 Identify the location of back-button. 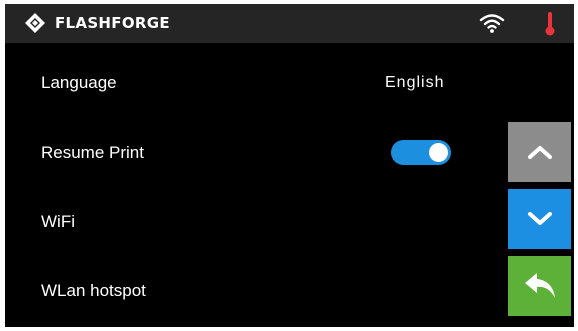
(539, 286).